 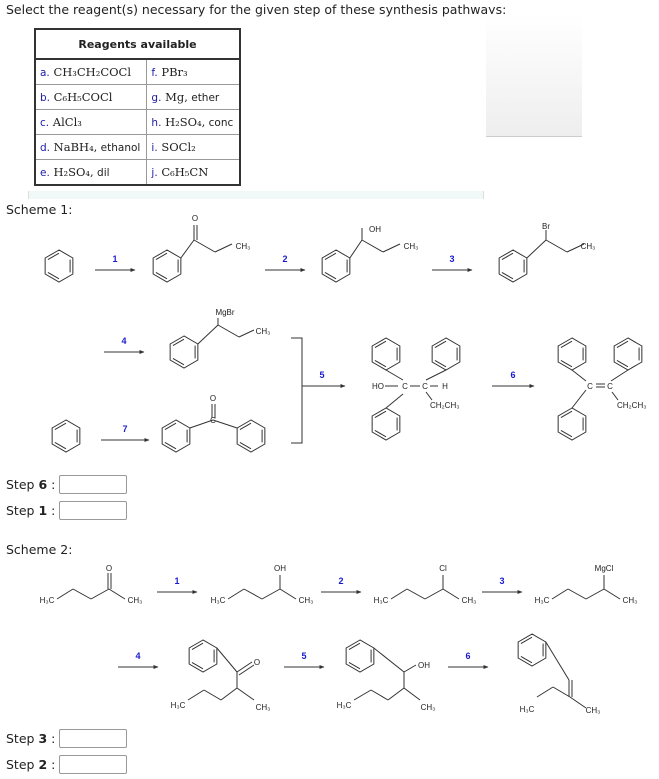 I want to click on chlorine-label: Cl, so click(x=443, y=568).